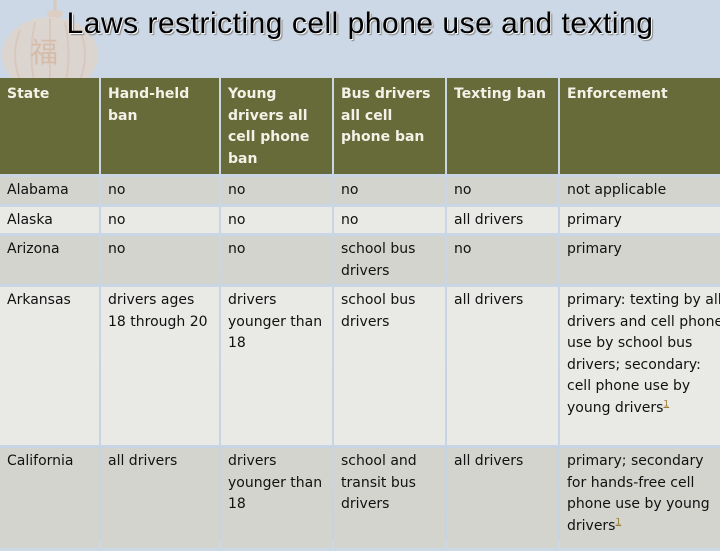  What do you see at coordinates (160, 126) in the screenshot?
I see `header-hand-held-ban: Hand-held ban` at bounding box center [160, 126].